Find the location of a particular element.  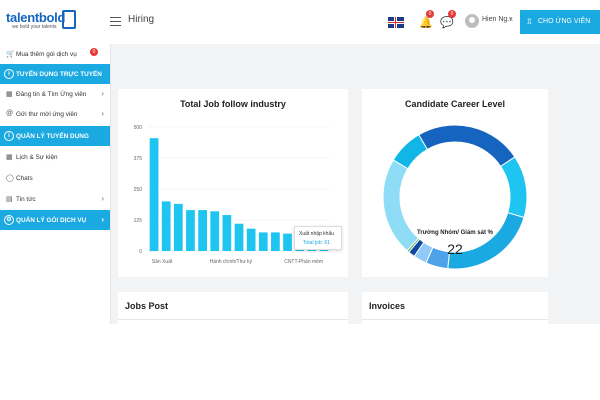

talentbold-logo: talentbold we bold your talents is located at coordinates (41, 21).